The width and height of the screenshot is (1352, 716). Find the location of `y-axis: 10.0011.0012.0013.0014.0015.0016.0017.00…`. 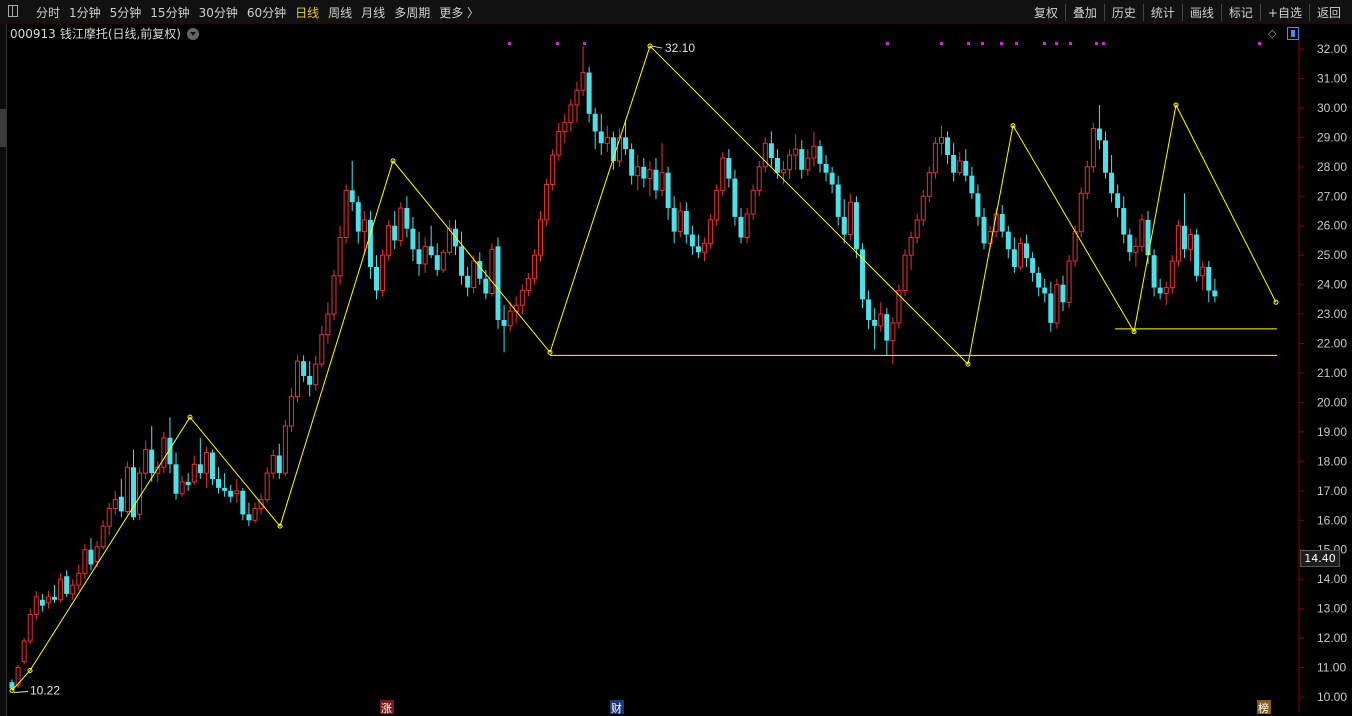

y-axis: 10.0011.0012.0013.0014.0015.0016.0017.00… is located at coordinates (1323, 373).